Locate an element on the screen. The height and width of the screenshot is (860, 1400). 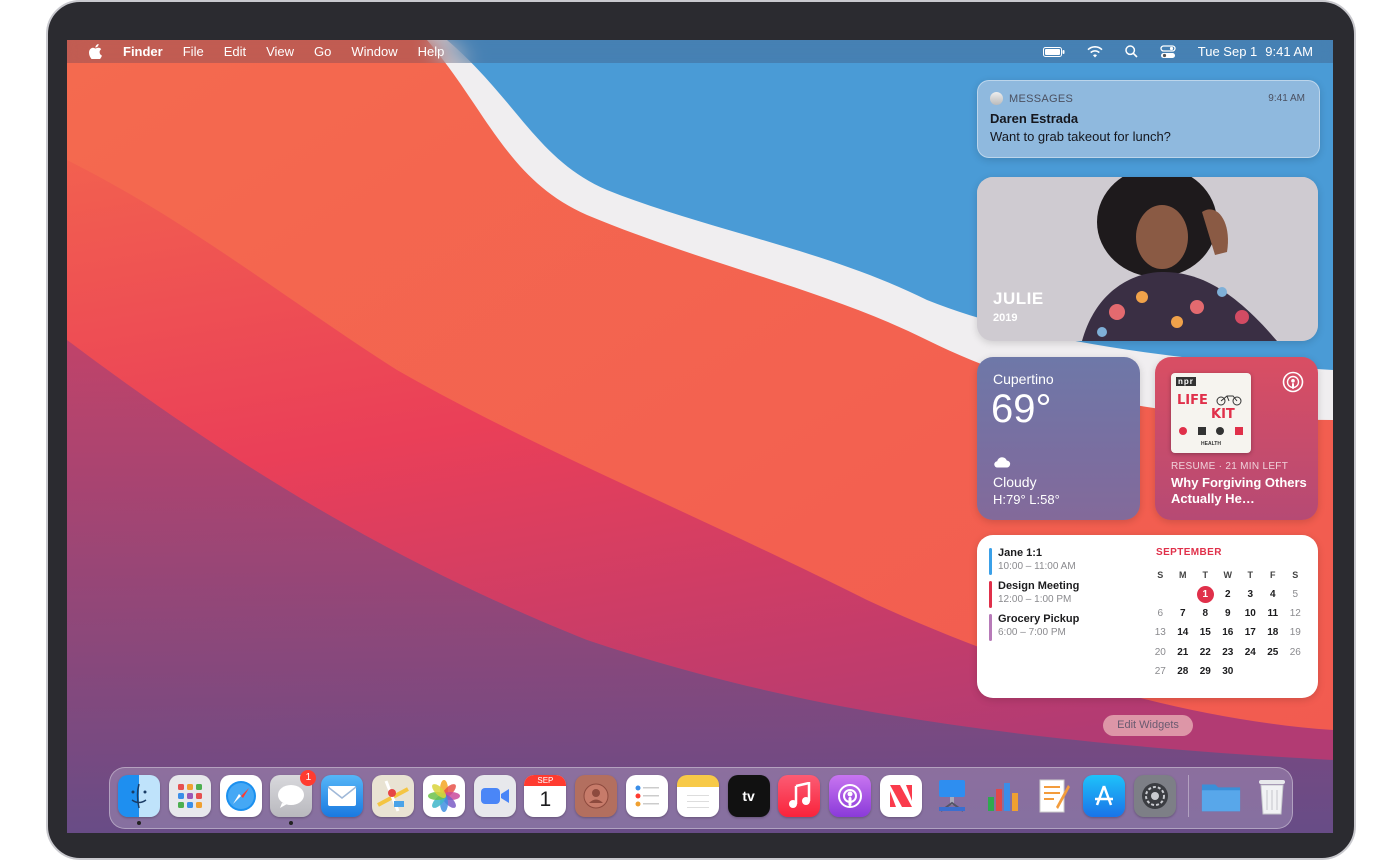
menu-window: Window is located at coordinates (374, 51).